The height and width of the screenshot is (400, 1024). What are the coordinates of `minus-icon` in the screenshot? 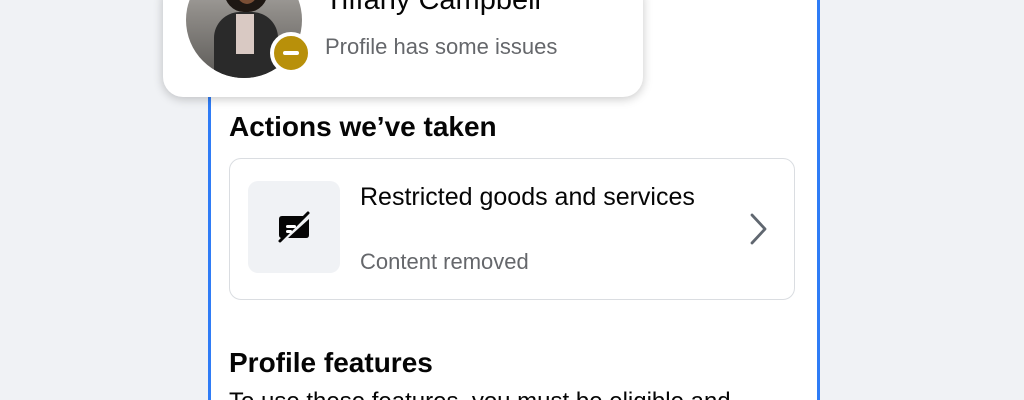 It's located at (291, 53).